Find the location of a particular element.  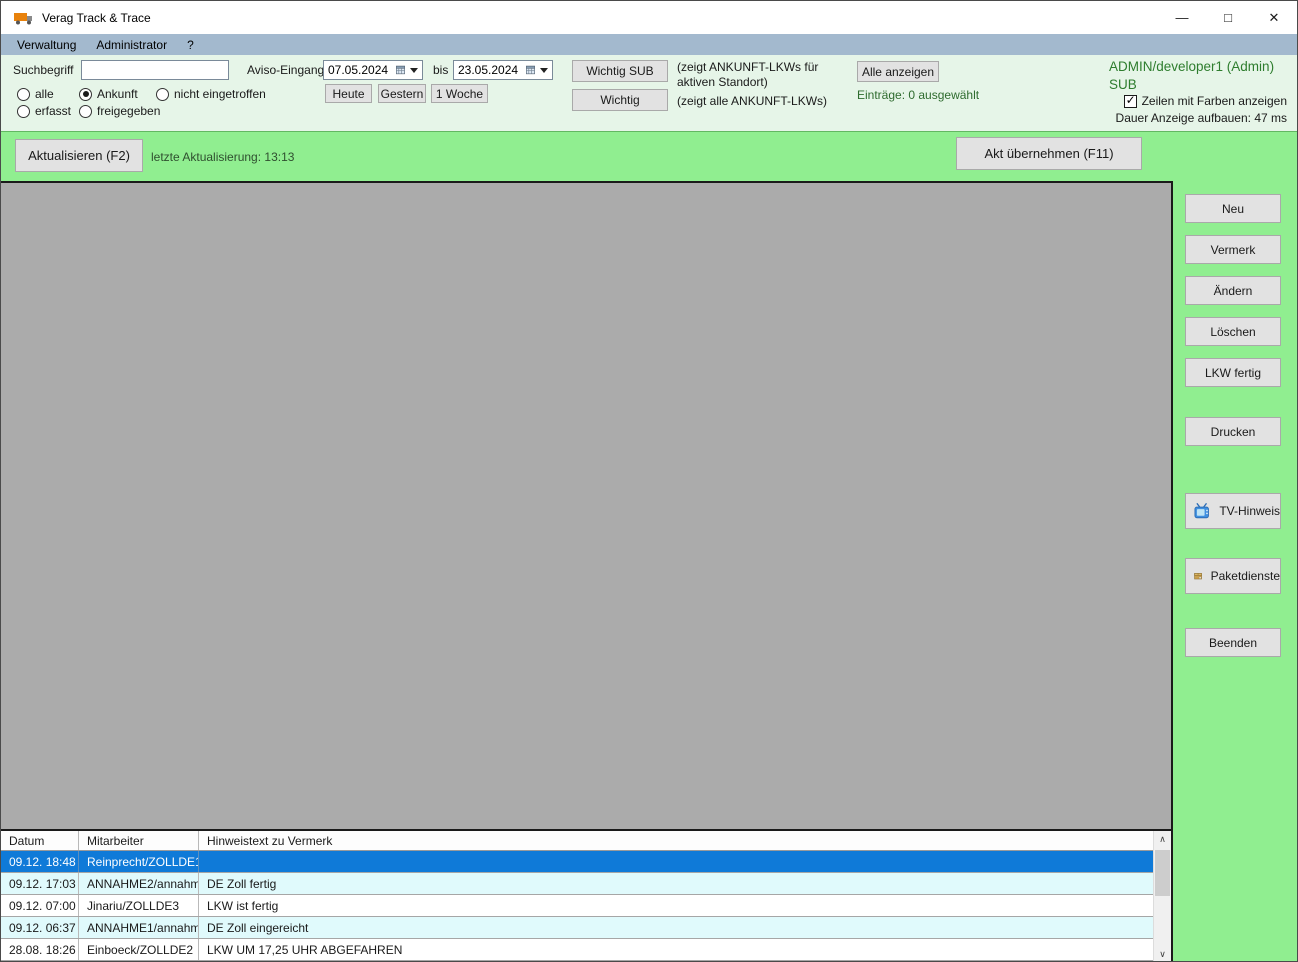

radio-erfasst-label: erfasst is located at coordinates (53, 111).